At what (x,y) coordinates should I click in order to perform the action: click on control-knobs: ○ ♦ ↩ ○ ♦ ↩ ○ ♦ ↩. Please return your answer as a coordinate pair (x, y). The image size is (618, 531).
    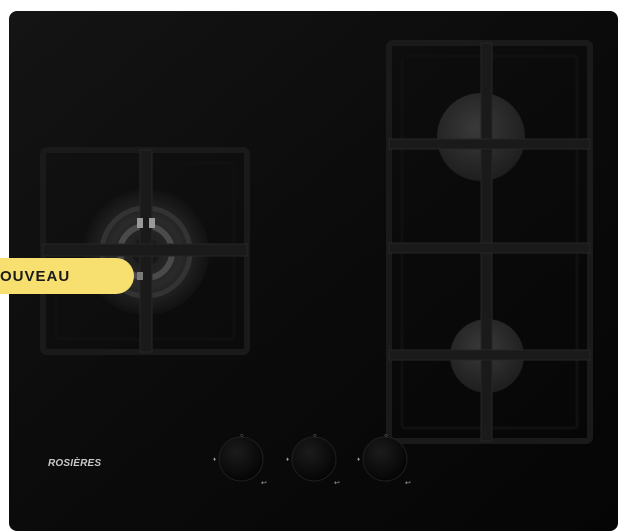
    Looking at the image, I should click on (312, 460).